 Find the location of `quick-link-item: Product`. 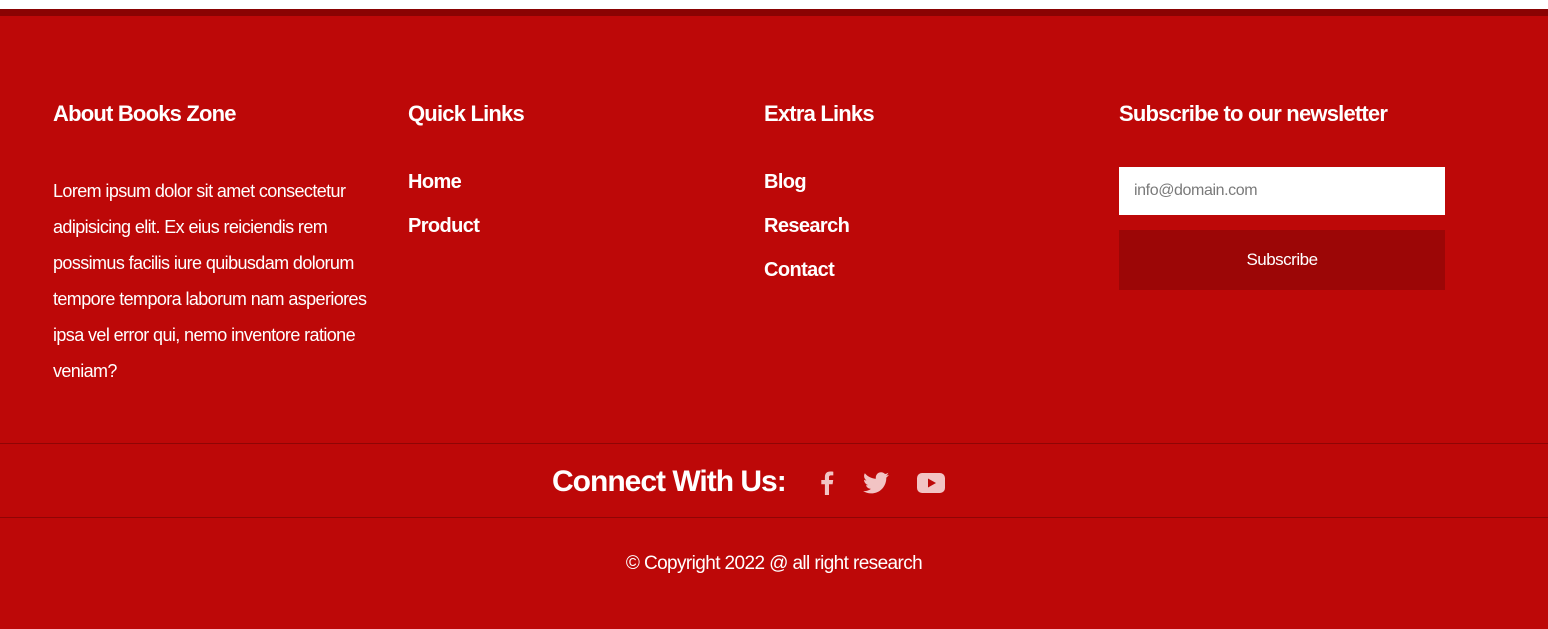

quick-link-item: Product is located at coordinates (444, 233).